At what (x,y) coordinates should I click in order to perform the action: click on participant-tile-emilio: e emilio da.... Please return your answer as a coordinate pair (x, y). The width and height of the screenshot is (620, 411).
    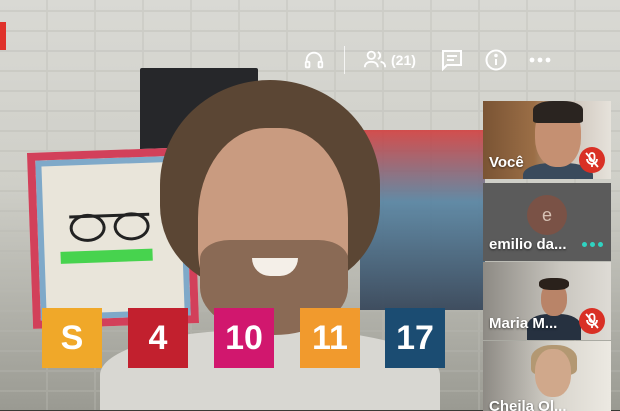
    Looking at the image, I should click on (547, 222).